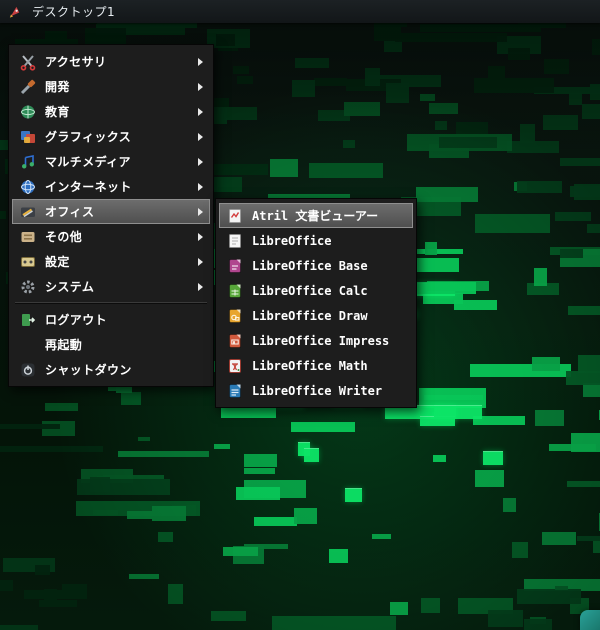 This screenshot has height=630, width=600. I want to click on menu-item-logout: ログアウト, so click(111, 319).